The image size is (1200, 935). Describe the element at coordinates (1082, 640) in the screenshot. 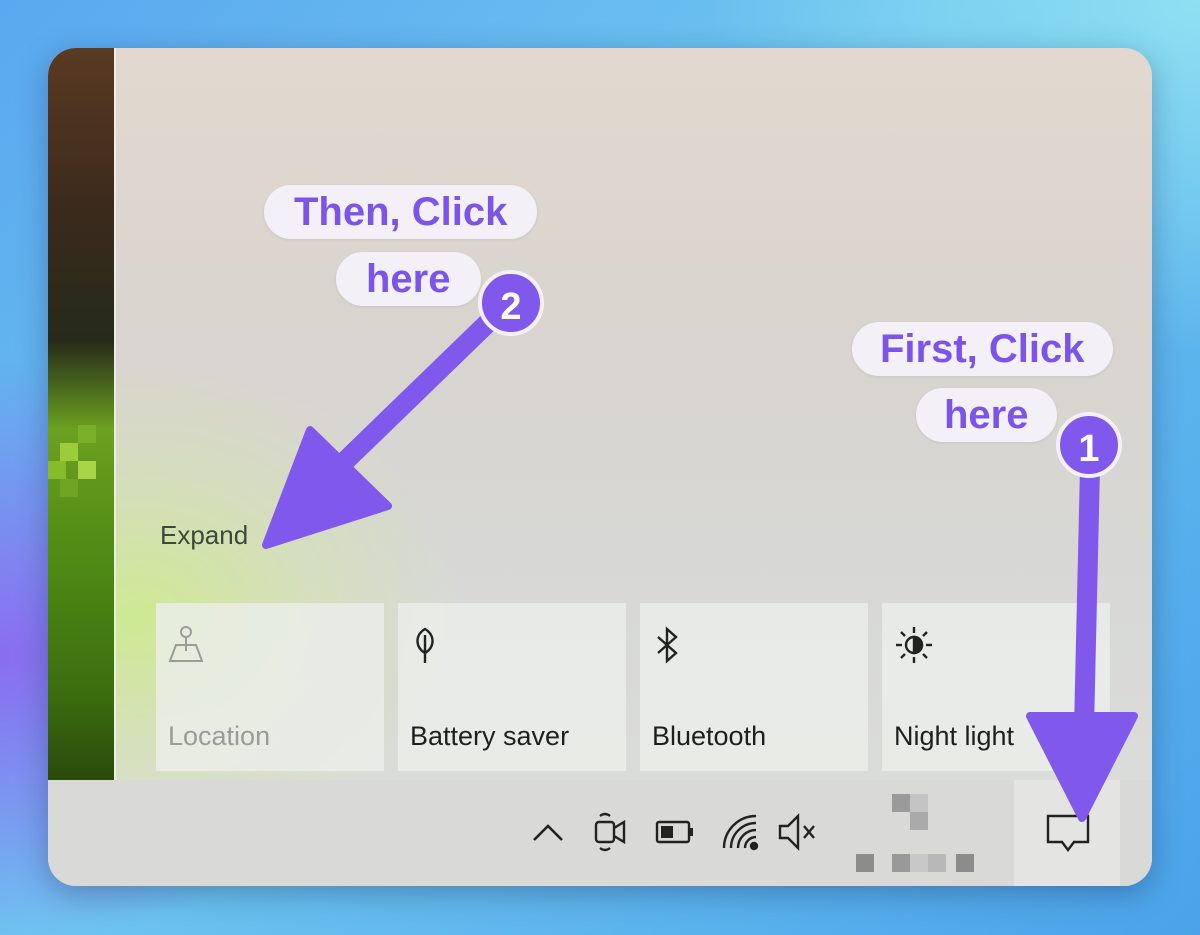

I see `arrow-to-notification` at that location.